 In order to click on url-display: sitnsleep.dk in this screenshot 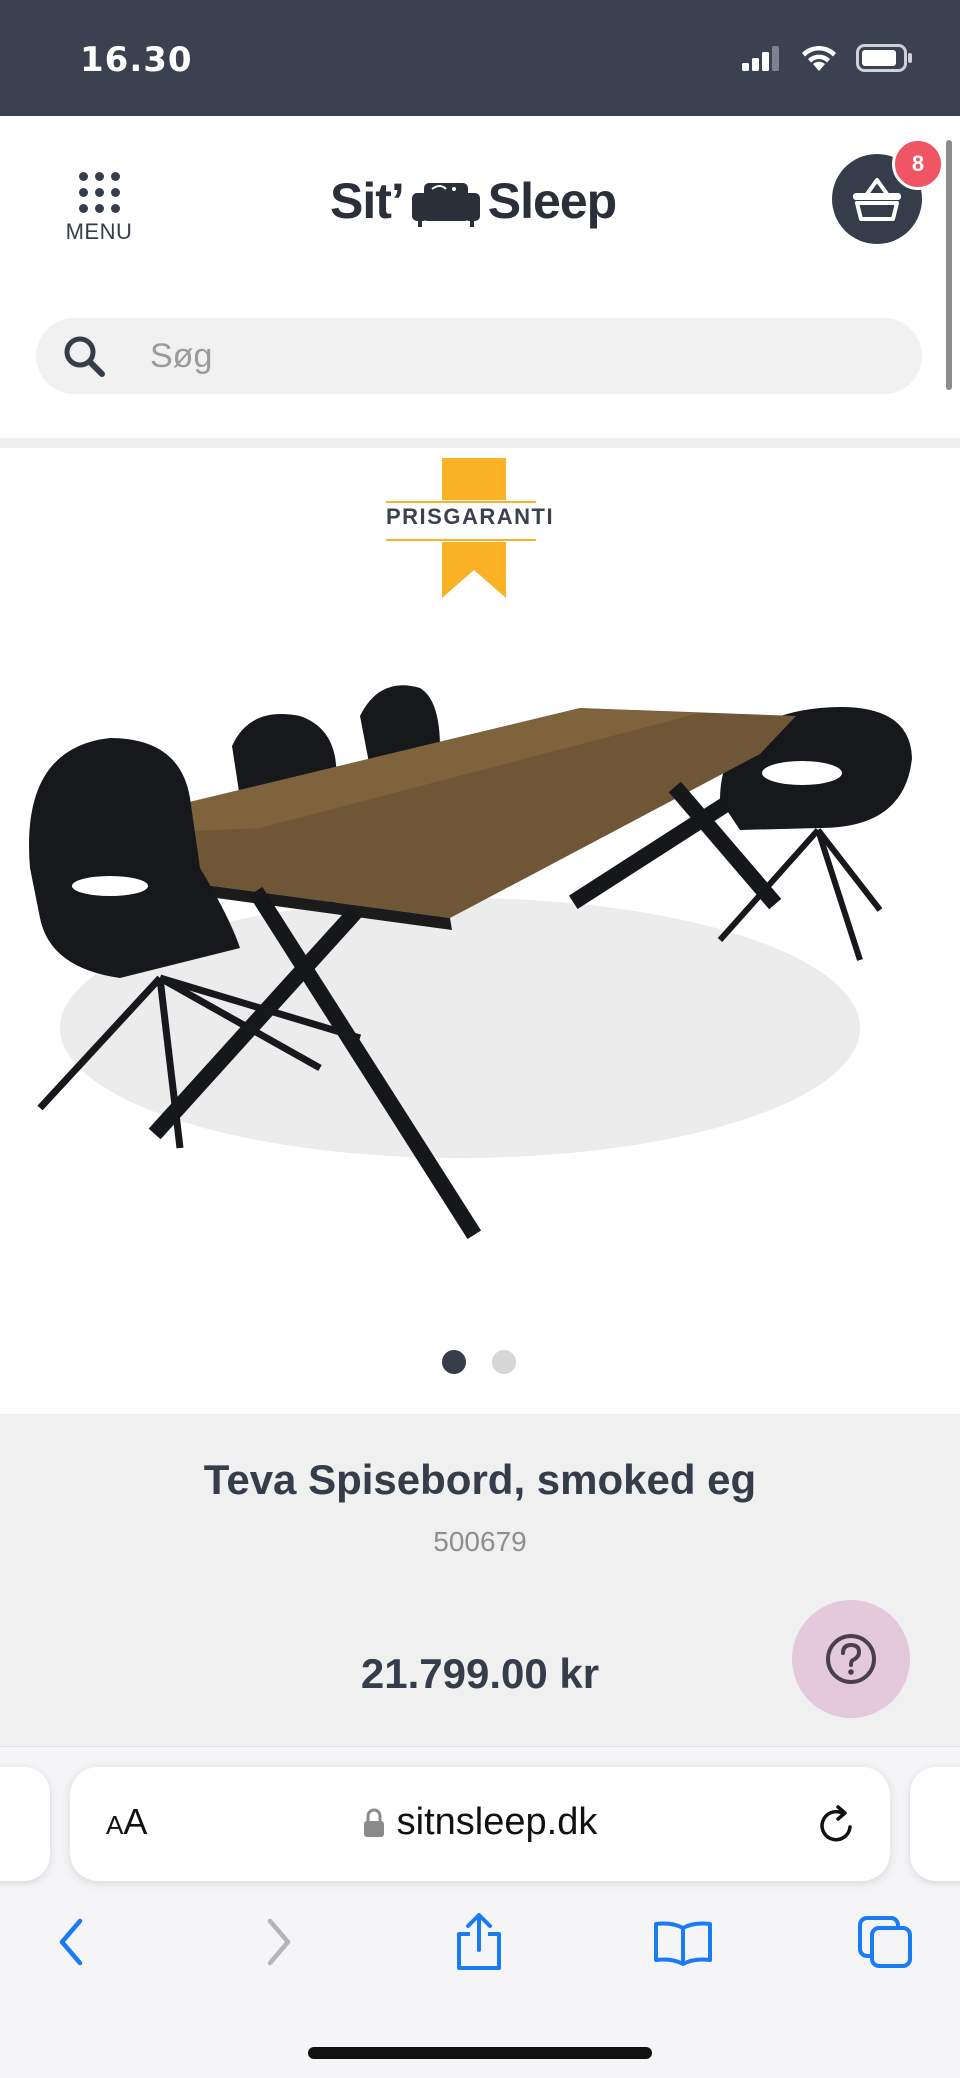, I will do `click(480, 1822)`.